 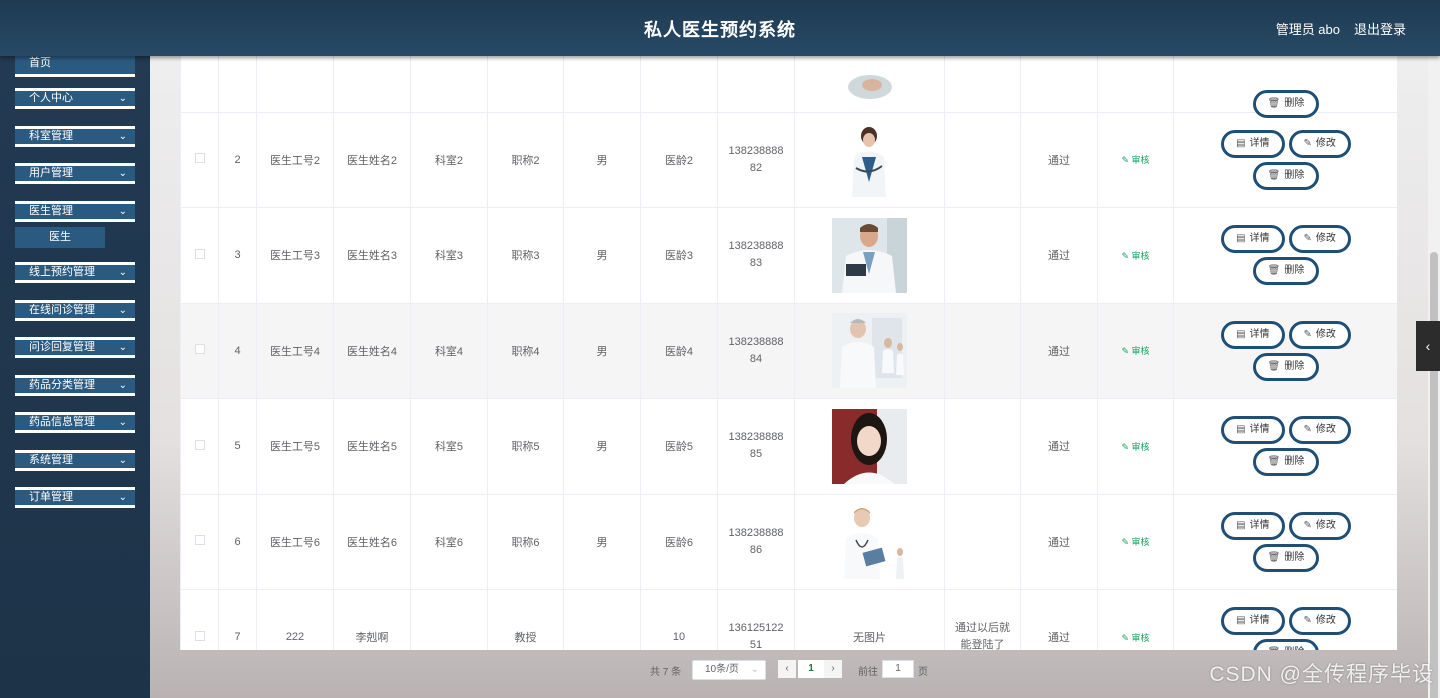 What do you see at coordinates (60, 237) in the screenshot?
I see `sidebar-subitem-doctor: 医生` at bounding box center [60, 237].